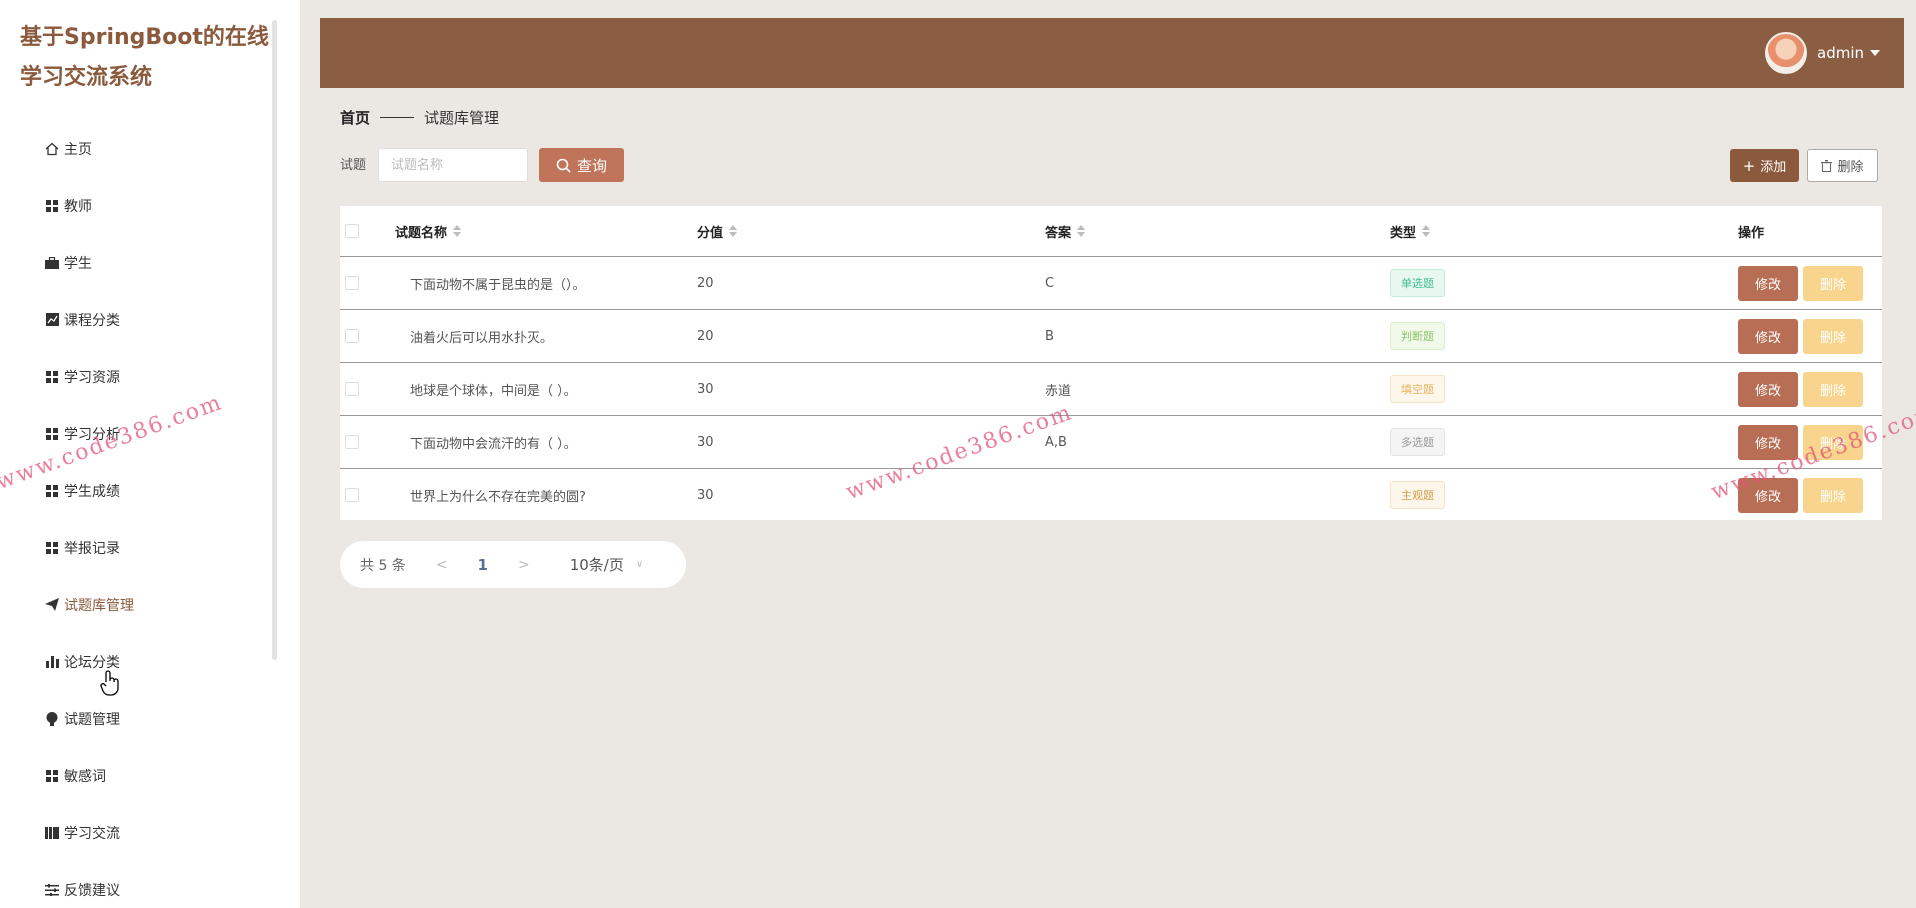 The height and width of the screenshot is (908, 1916). I want to click on plus-icon: +, so click(1749, 165).